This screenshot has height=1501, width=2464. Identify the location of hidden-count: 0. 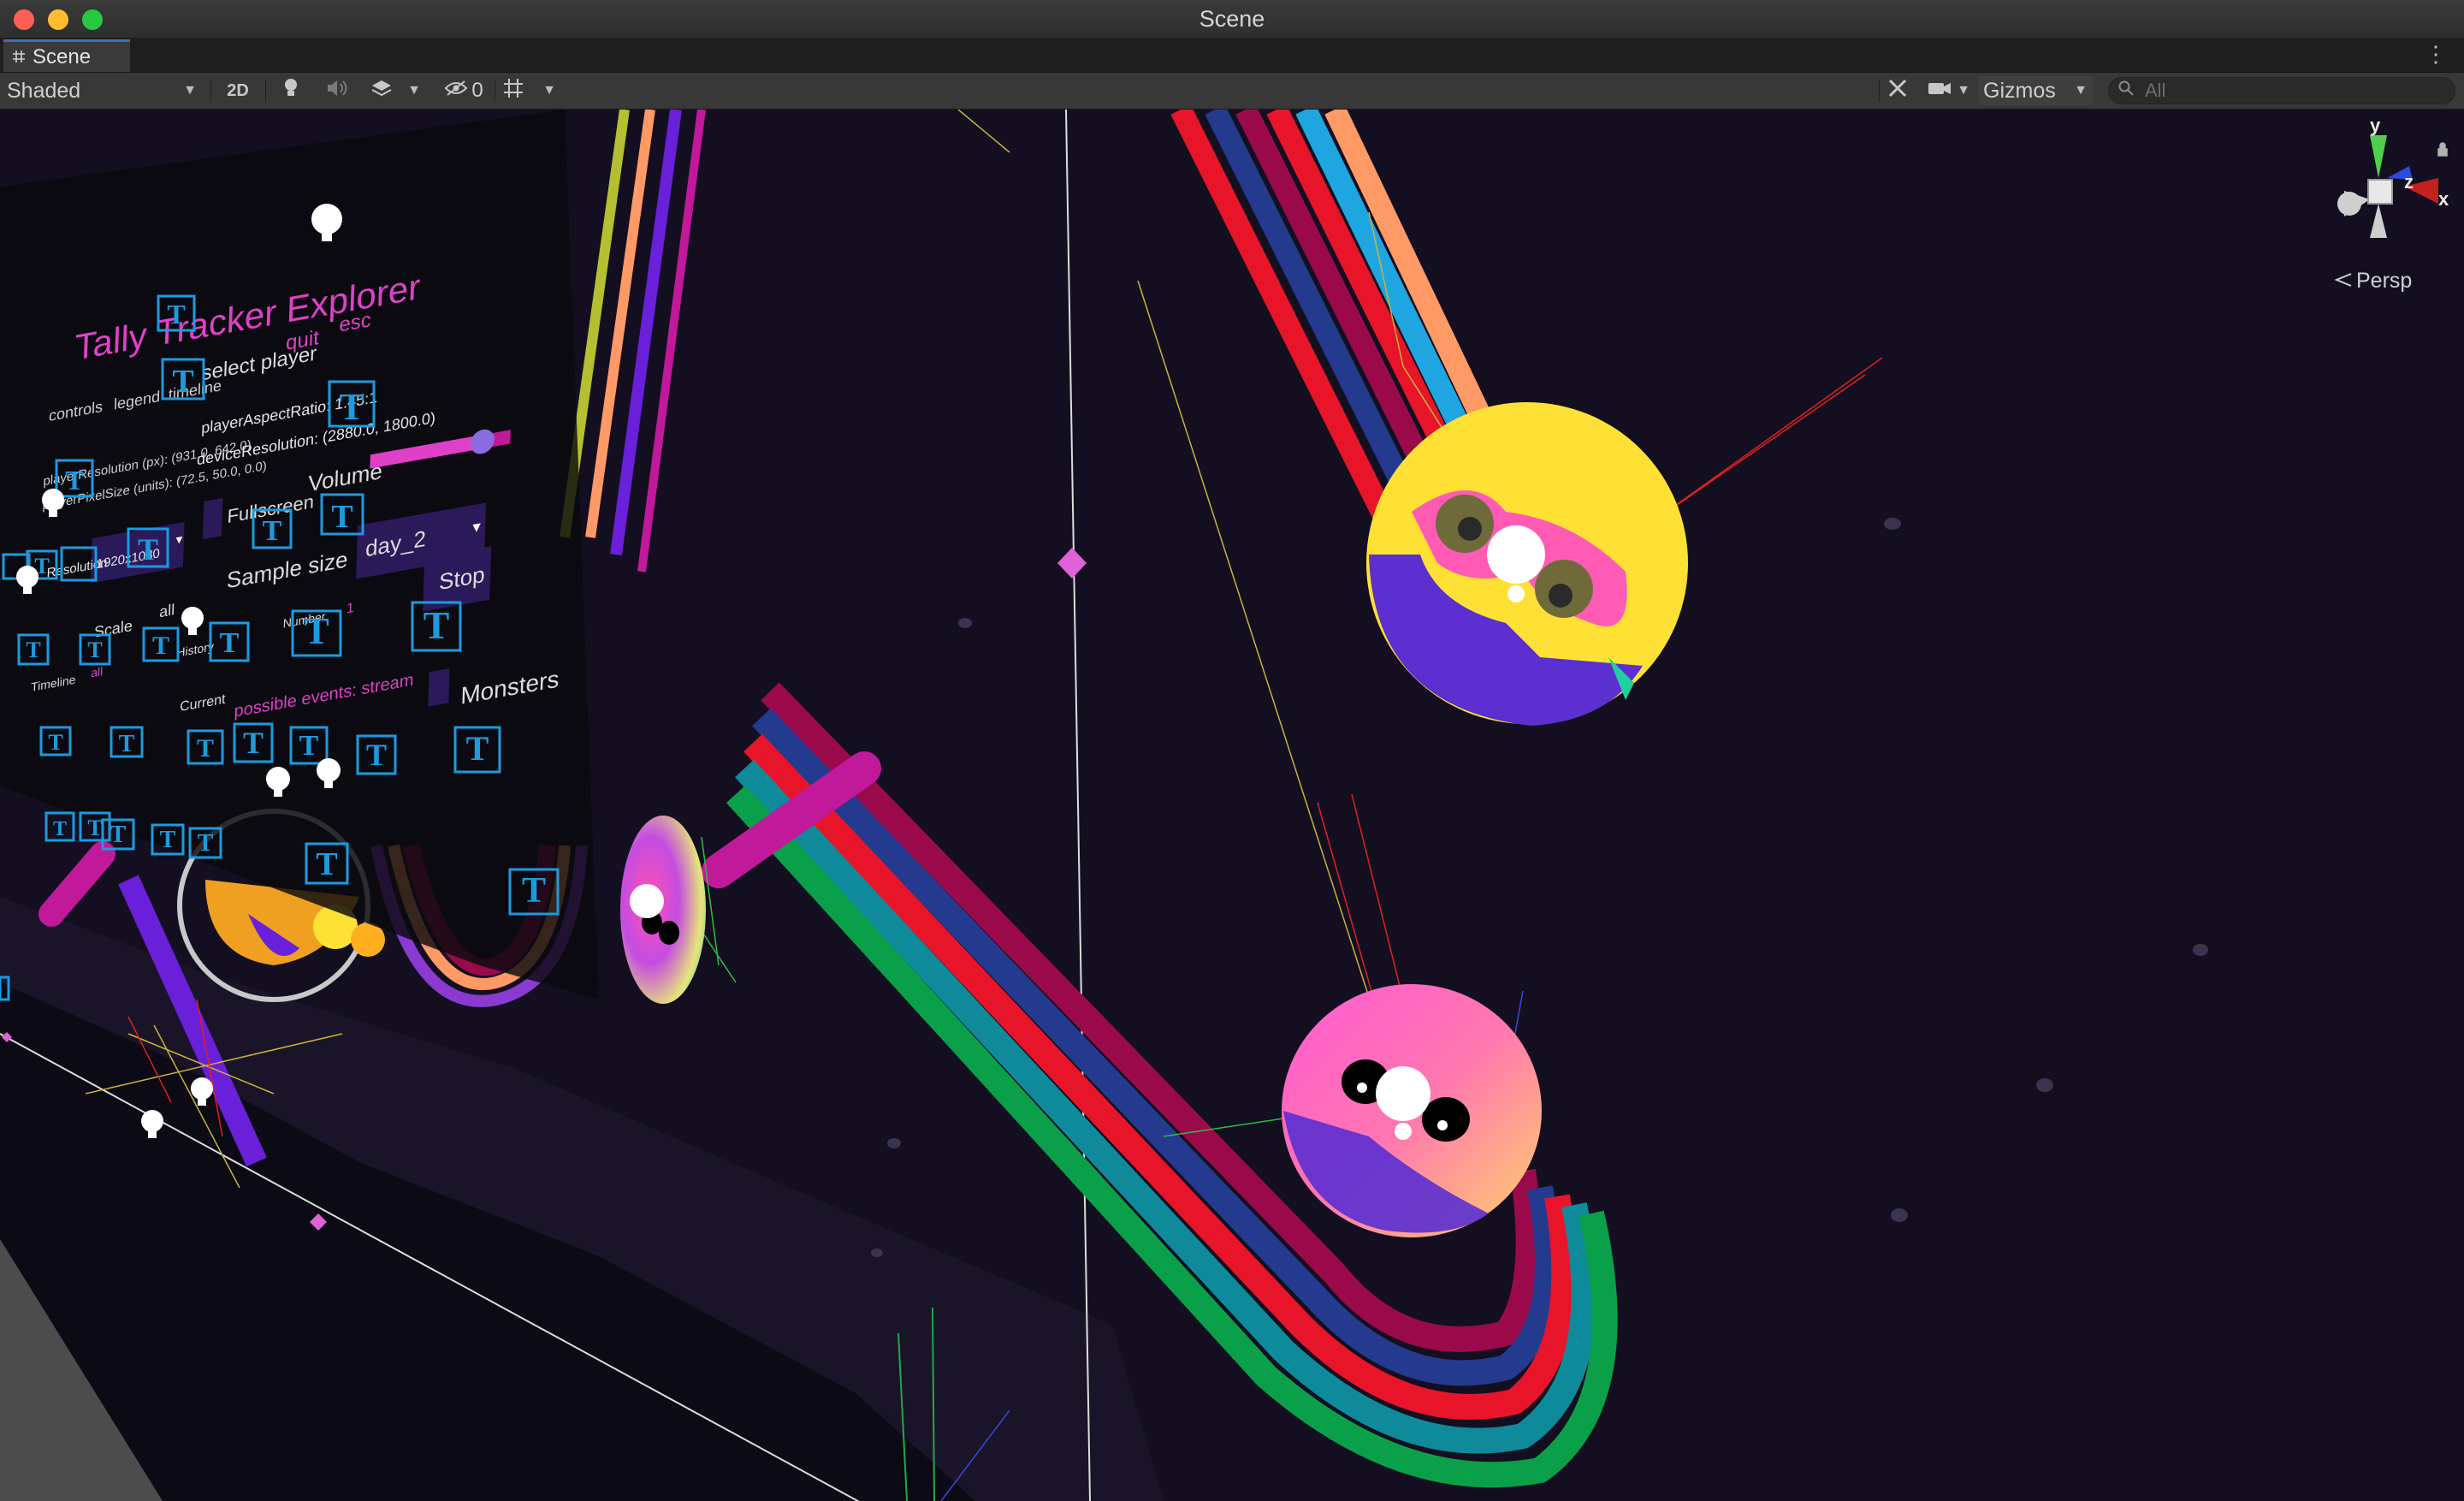
(477, 90).